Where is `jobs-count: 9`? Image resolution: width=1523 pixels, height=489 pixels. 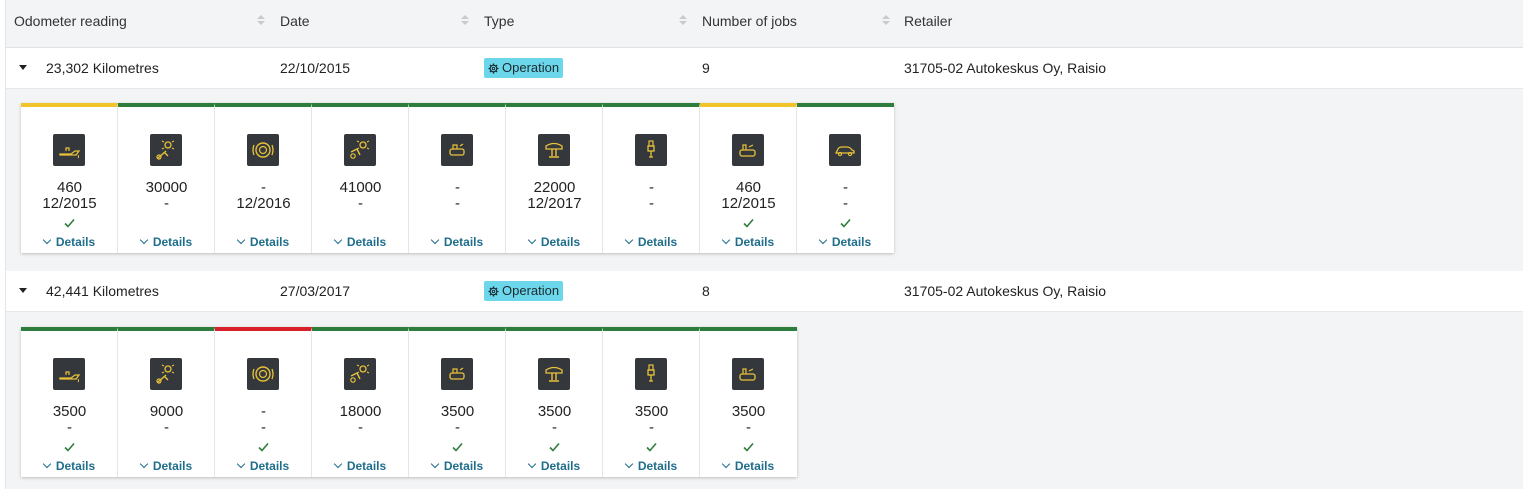
jobs-count: 9 is located at coordinates (706, 68).